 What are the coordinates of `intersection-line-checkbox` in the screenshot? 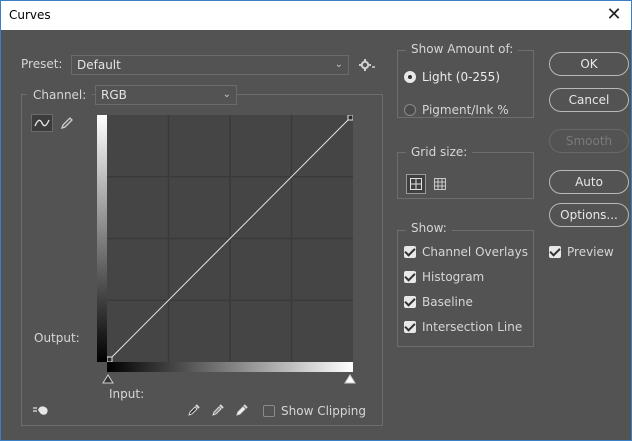 It's located at (410, 327).